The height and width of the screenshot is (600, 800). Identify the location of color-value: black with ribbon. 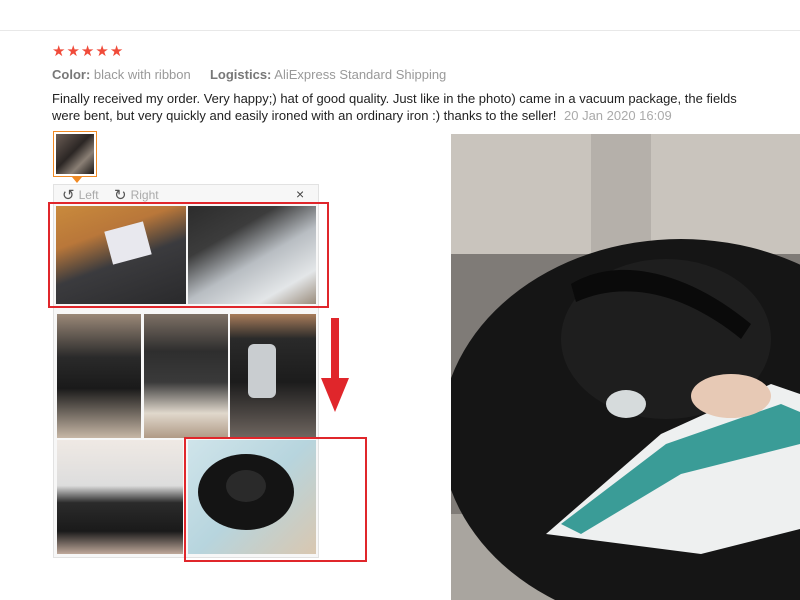
(142, 74).